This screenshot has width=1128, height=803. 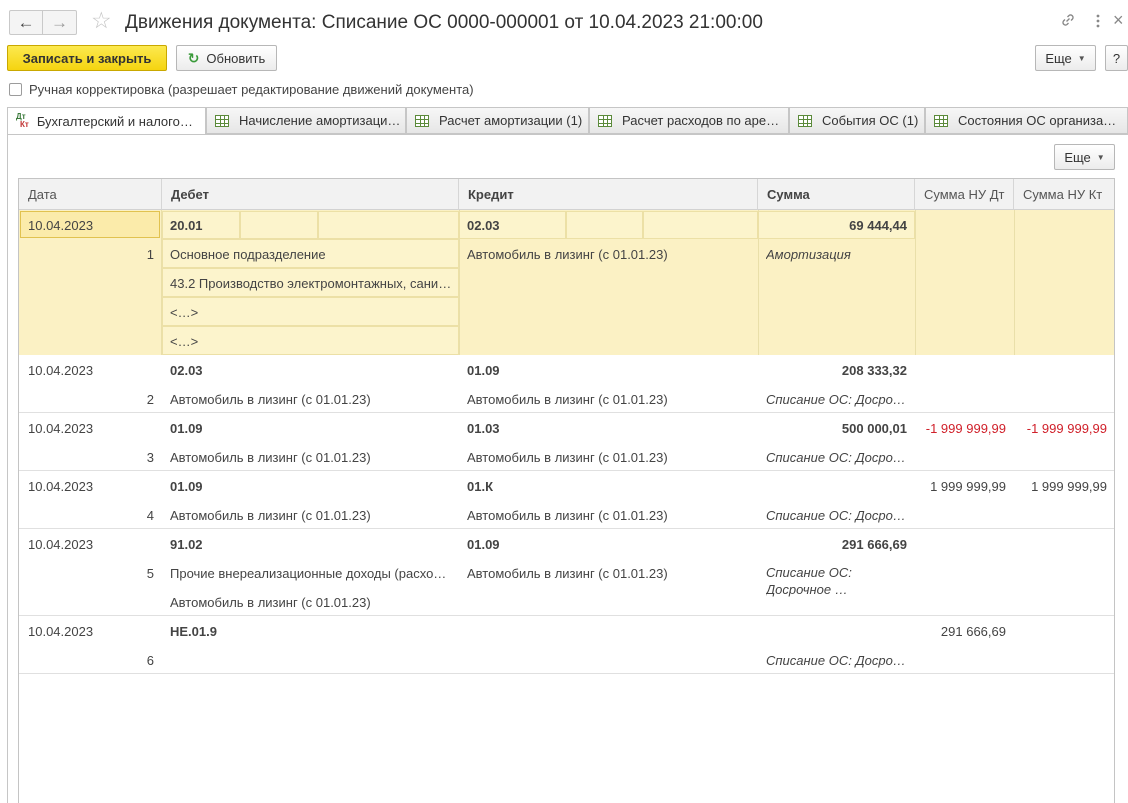 I want to click on amount-value: 291 666,69, so click(x=874, y=544).